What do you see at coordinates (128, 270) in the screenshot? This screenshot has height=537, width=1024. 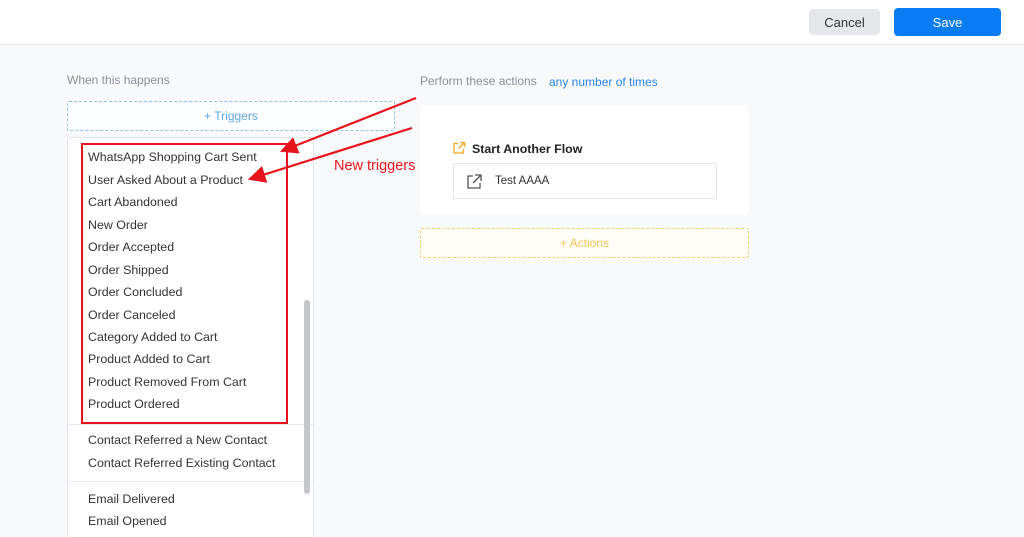 I see `trigger-option: Order Shipped` at bounding box center [128, 270].